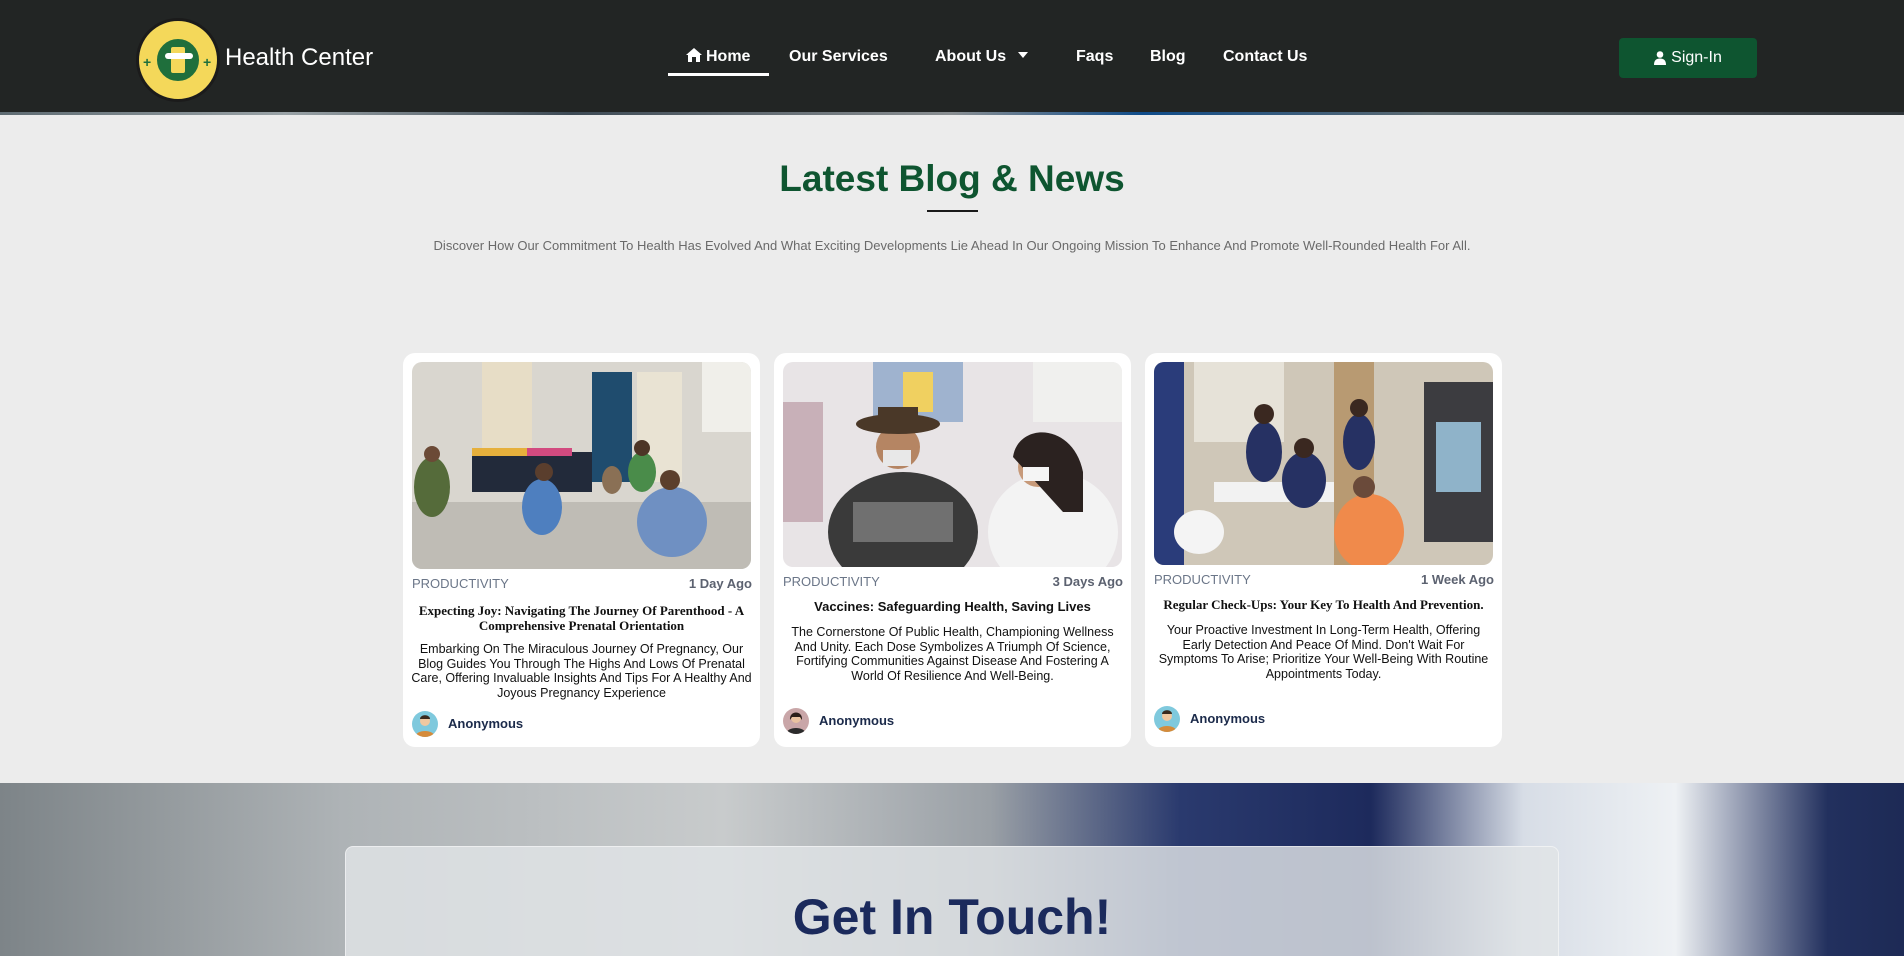 The height and width of the screenshot is (956, 1904). I want to click on nav-about-us: About Us, so click(982, 57).